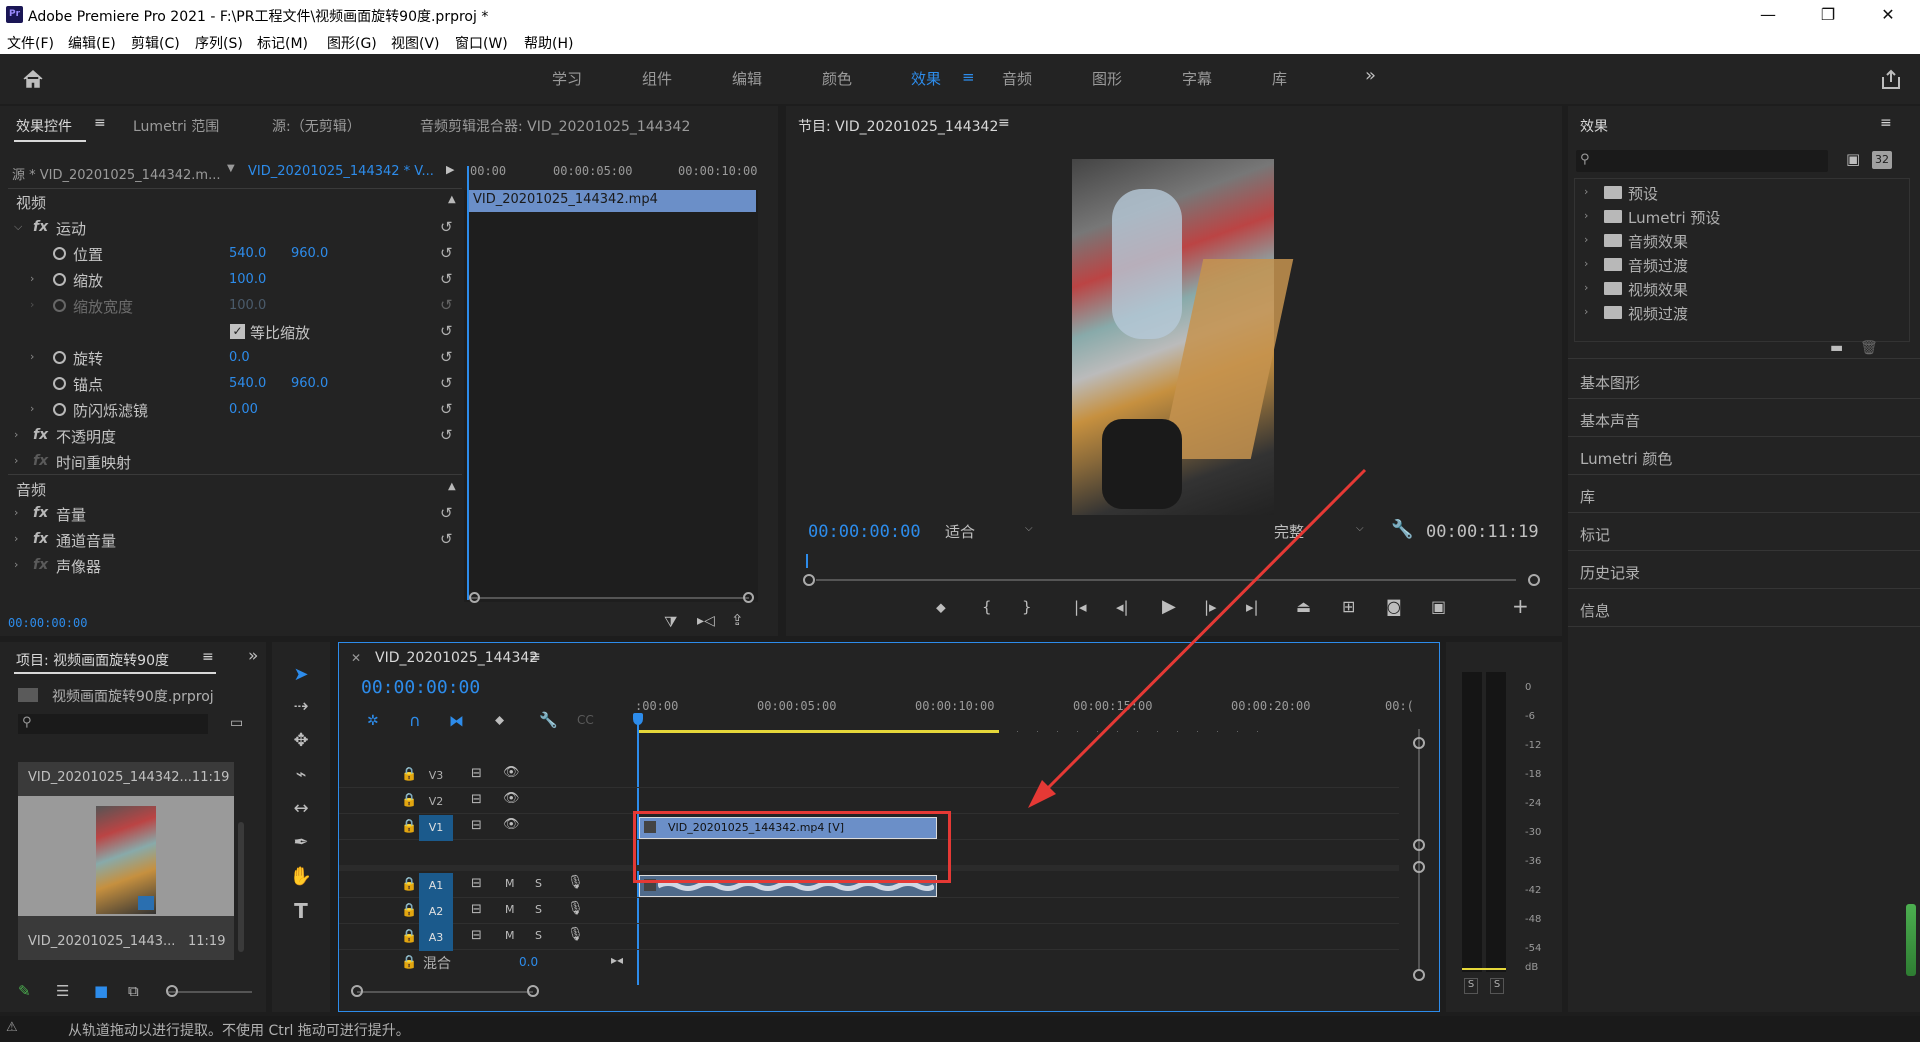  I want to click on chevron-down-icon: ▼, so click(231, 168).